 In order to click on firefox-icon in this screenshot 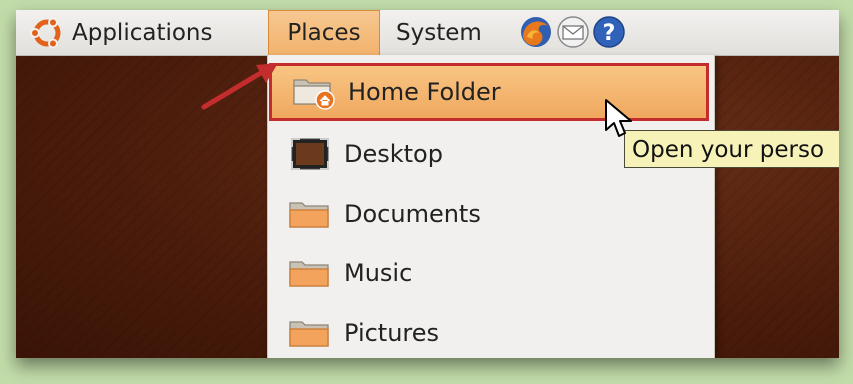, I will do `click(536, 32)`.